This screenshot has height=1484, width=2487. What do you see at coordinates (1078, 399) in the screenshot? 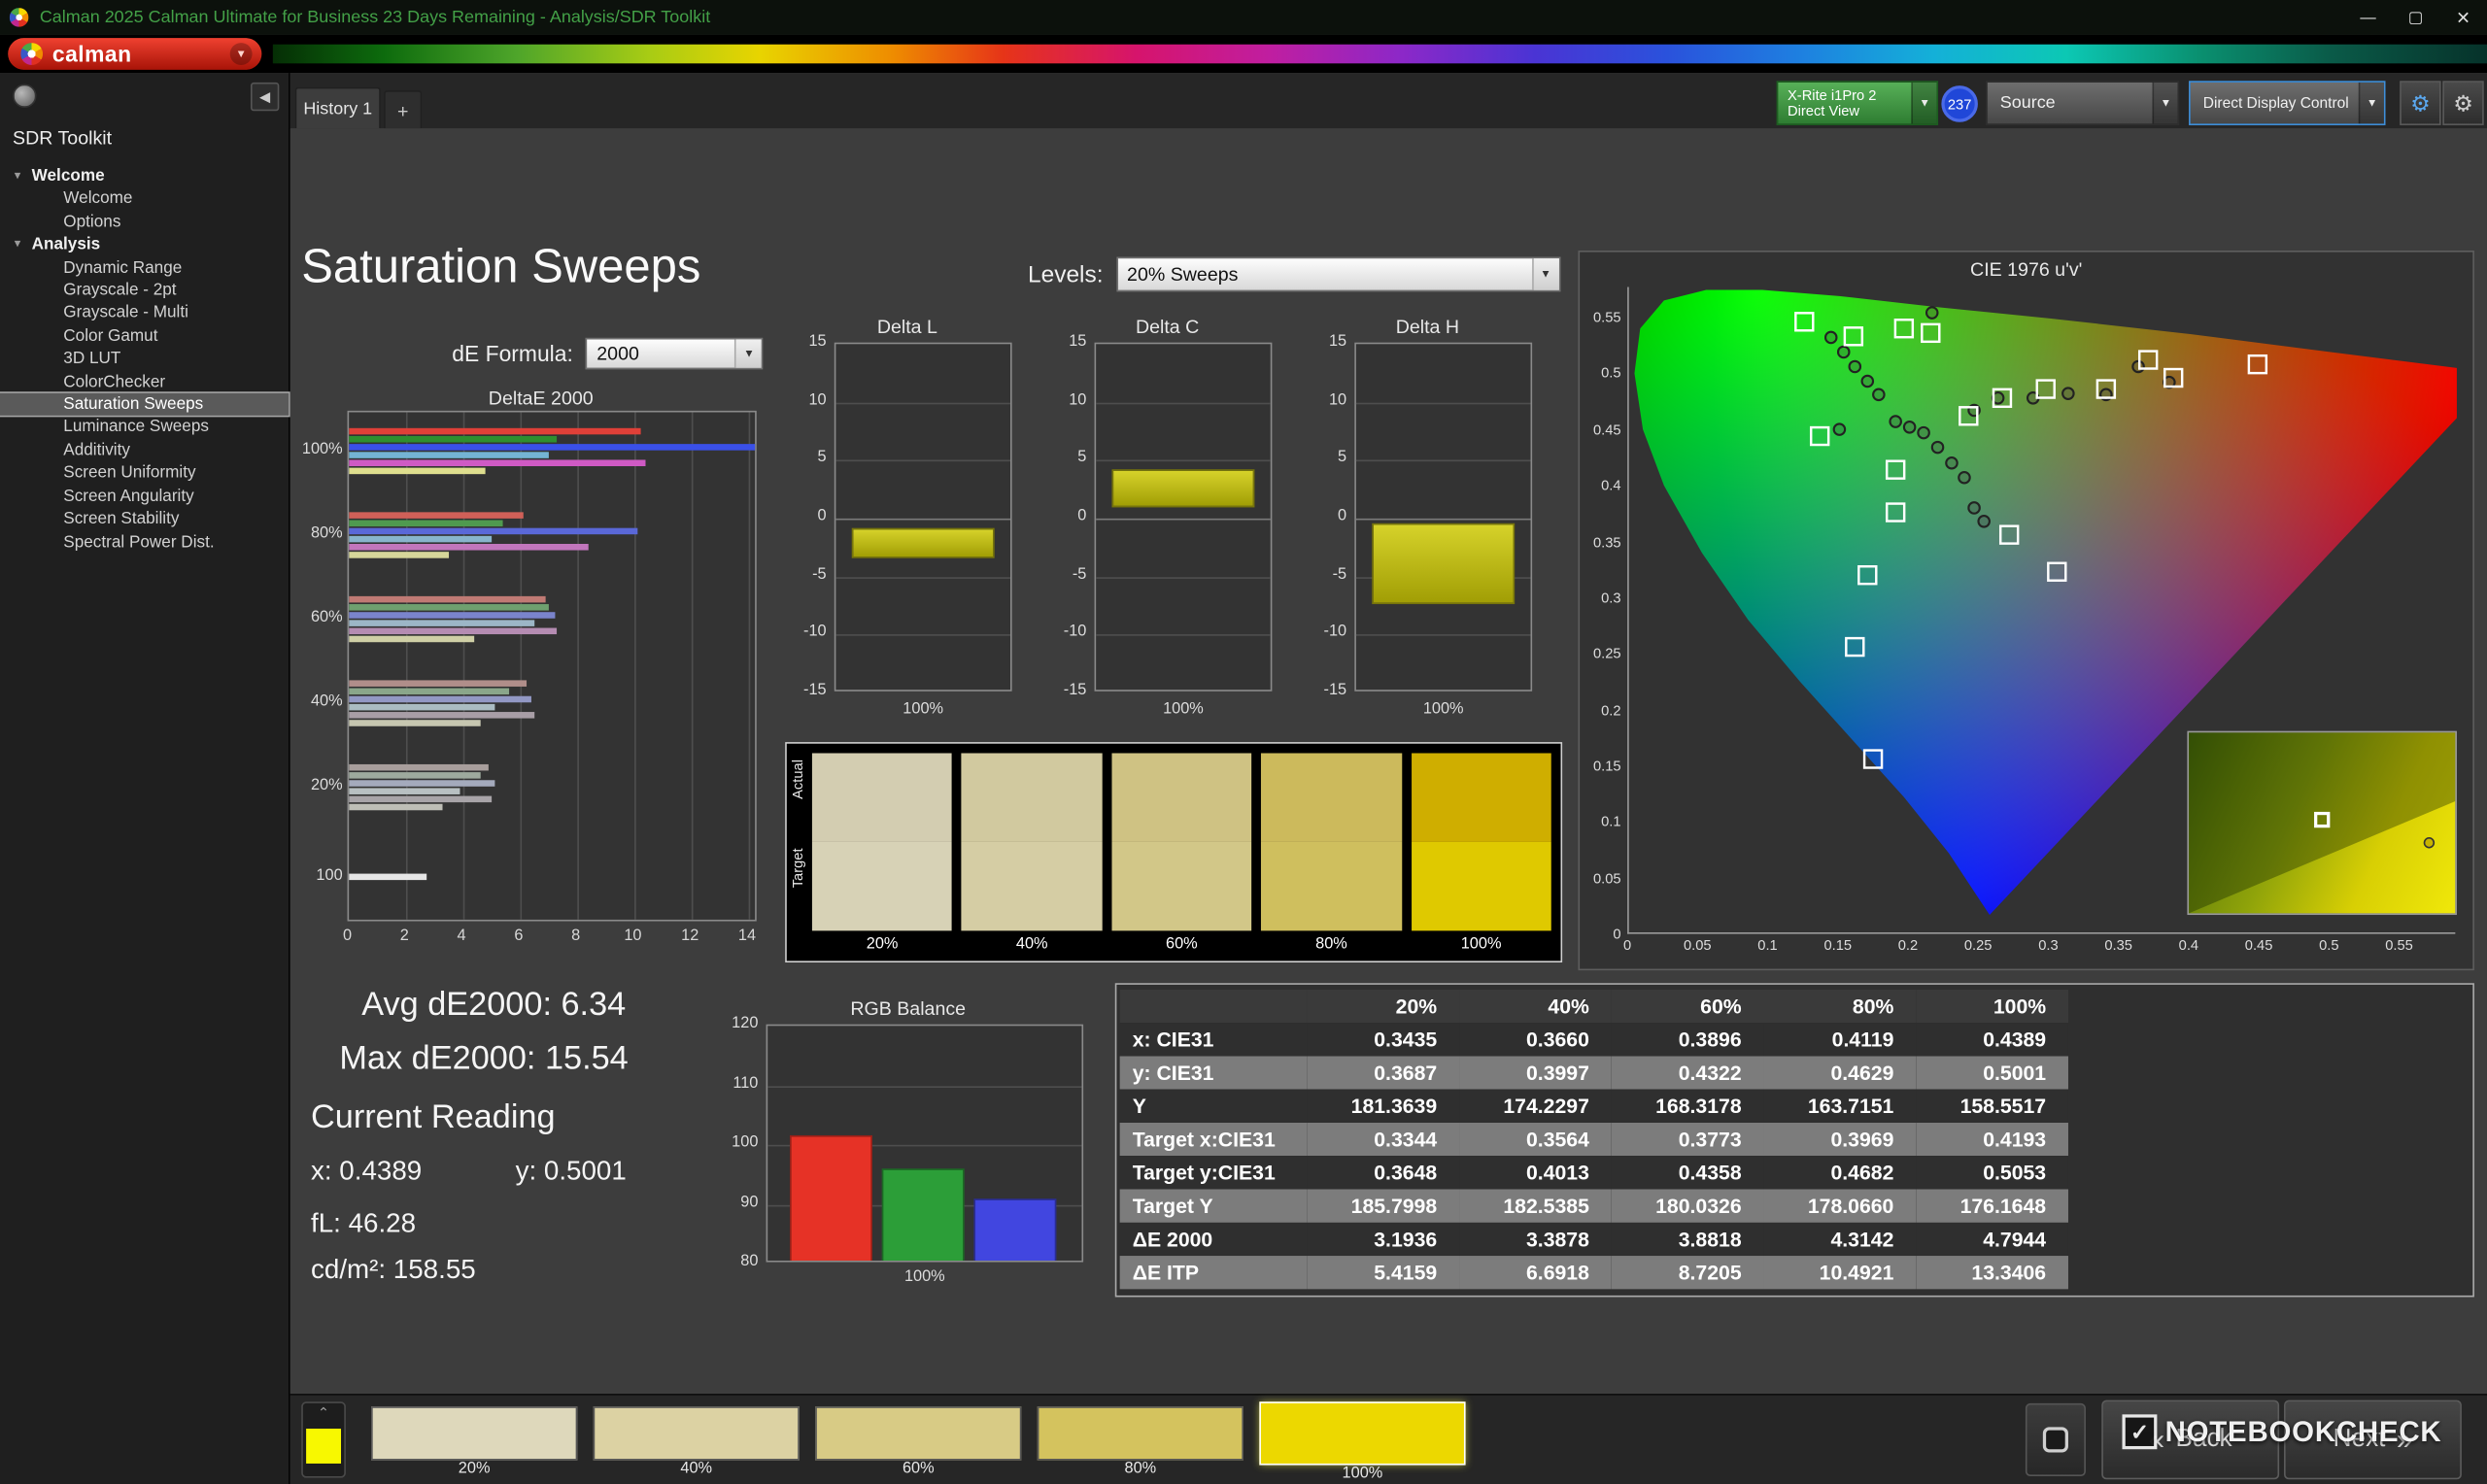
I see `axis-tick-label: 10` at bounding box center [1078, 399].